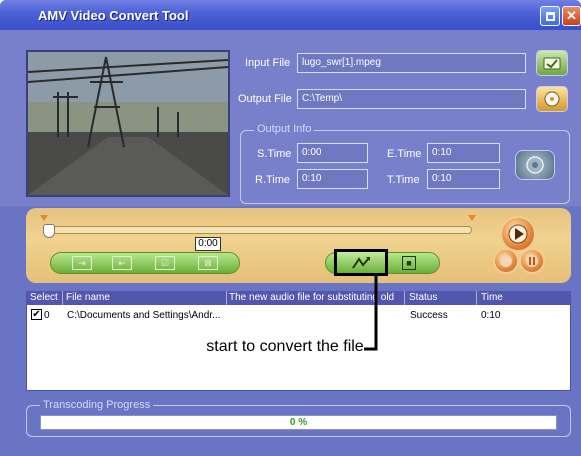 This screenshot has width=581, height=456. I want to click on set-start-icon: ⇥, so click(82, 263).